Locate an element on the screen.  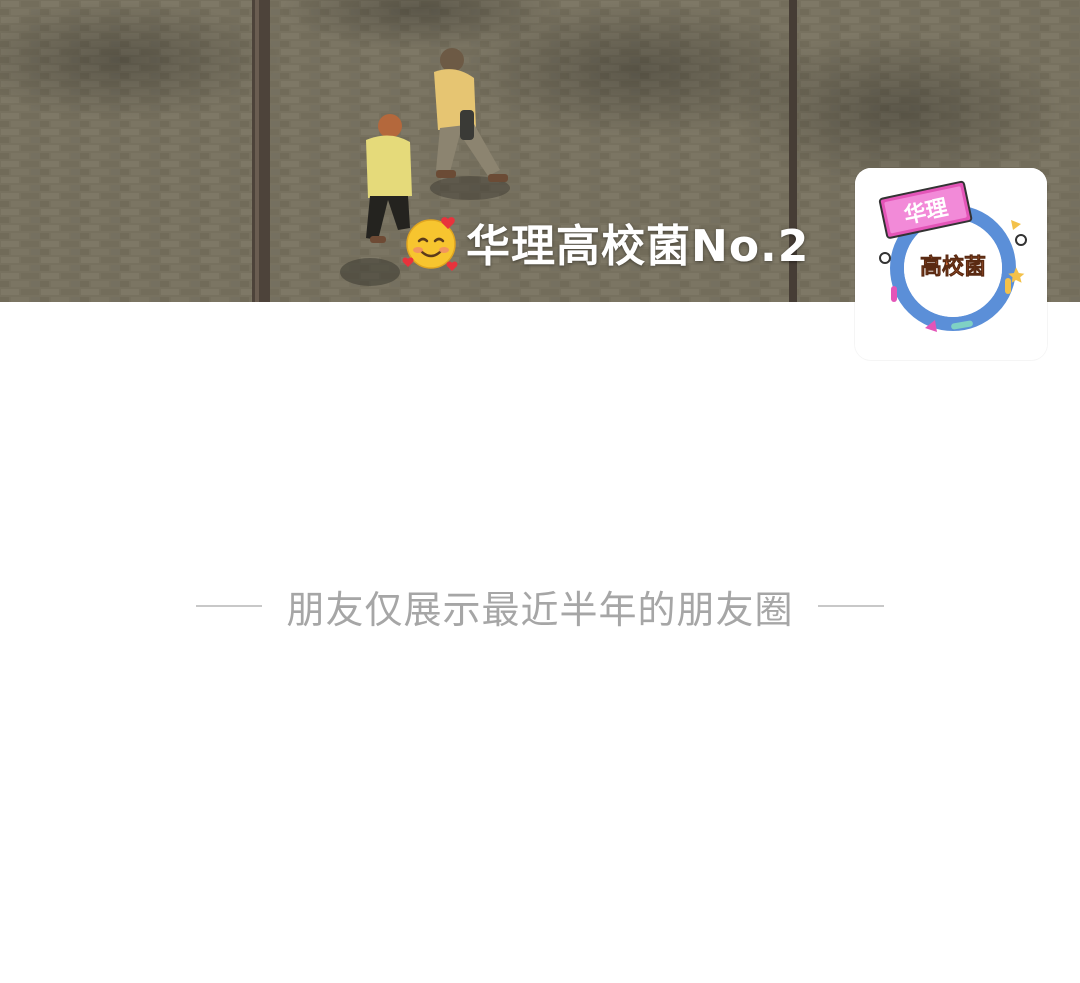
notice-text: 朋友仅展示最近半年的朋友圈 is located at coordinates (540, 609).